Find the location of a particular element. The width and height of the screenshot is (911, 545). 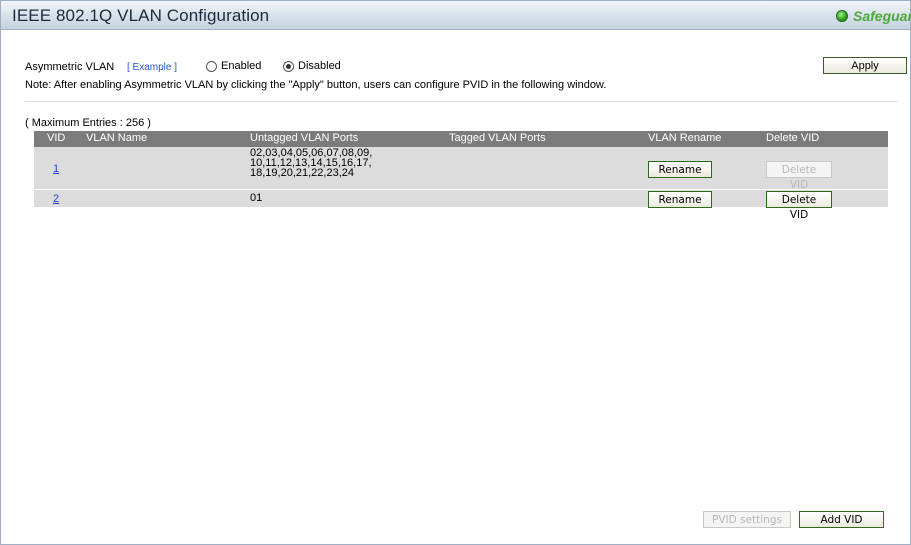

table-row: 2 01 Rename Delete VID is located at coordinates (461, 205).